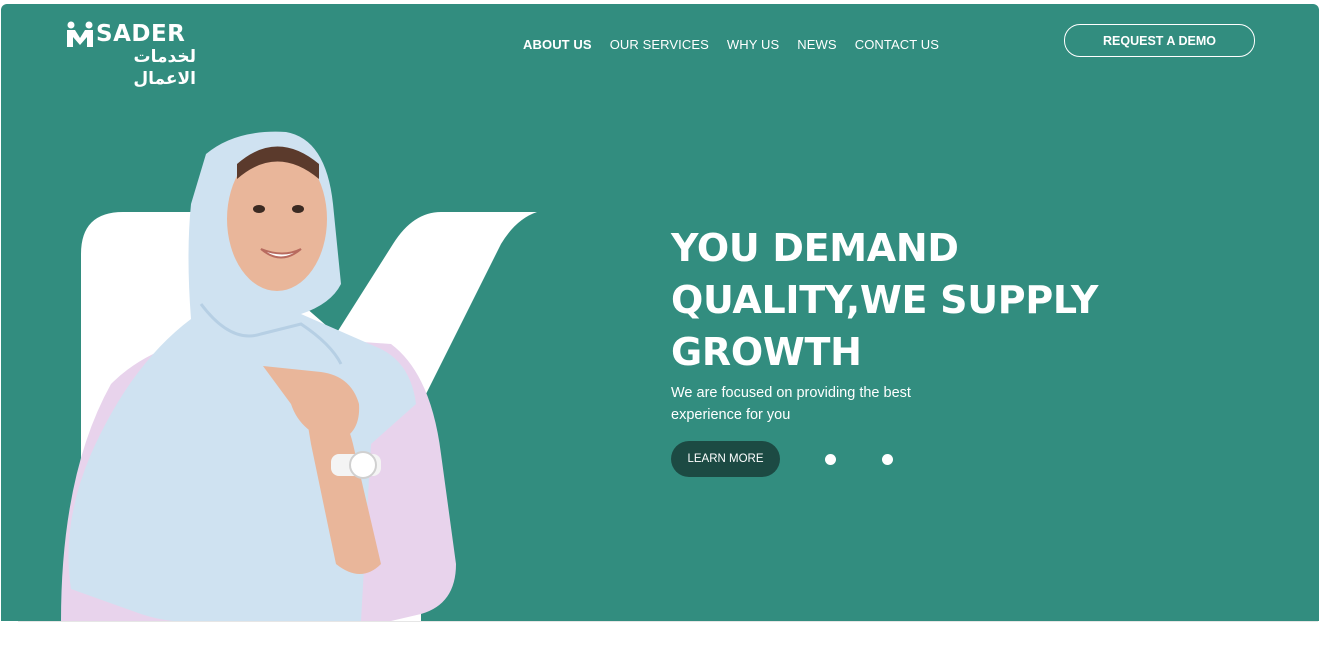  I want to click on hero-title-line-3: GROWTH, so click(766, 352).